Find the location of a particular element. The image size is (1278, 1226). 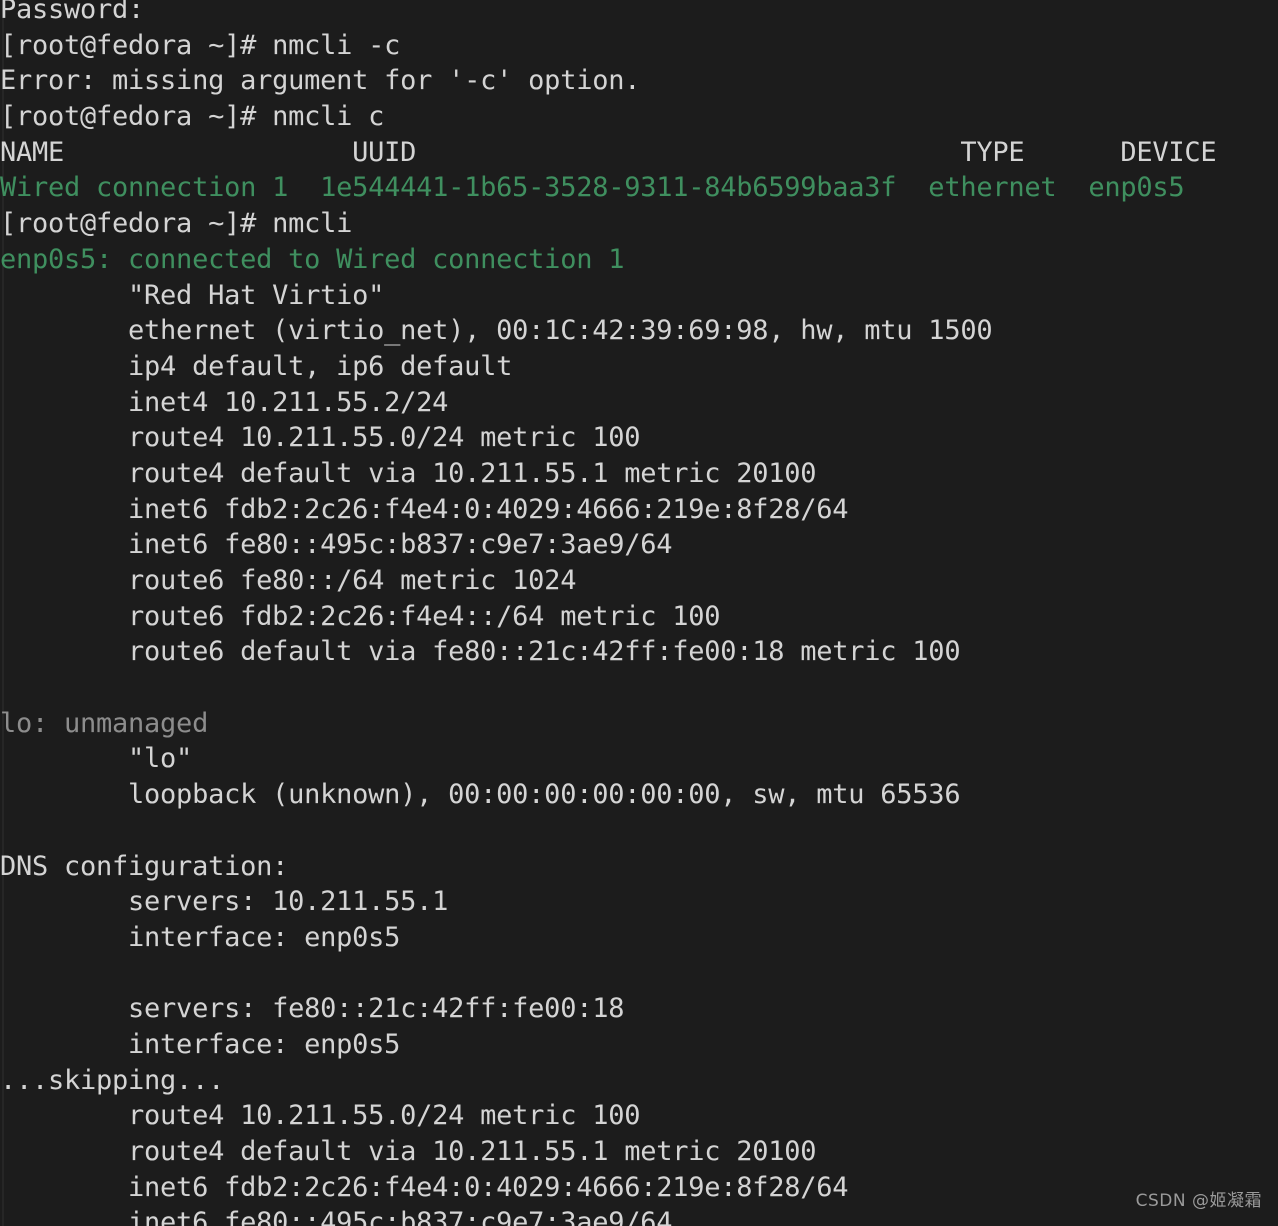

terminal-line: enp0s5: connected to Wired connection 1 is located at coordinates (312, 259).